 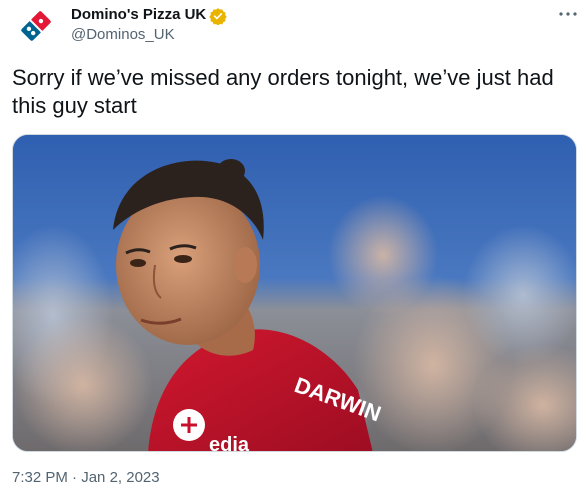 I want to click on tweet-date: Jan 2, 2023, so click(x=120, y=477).